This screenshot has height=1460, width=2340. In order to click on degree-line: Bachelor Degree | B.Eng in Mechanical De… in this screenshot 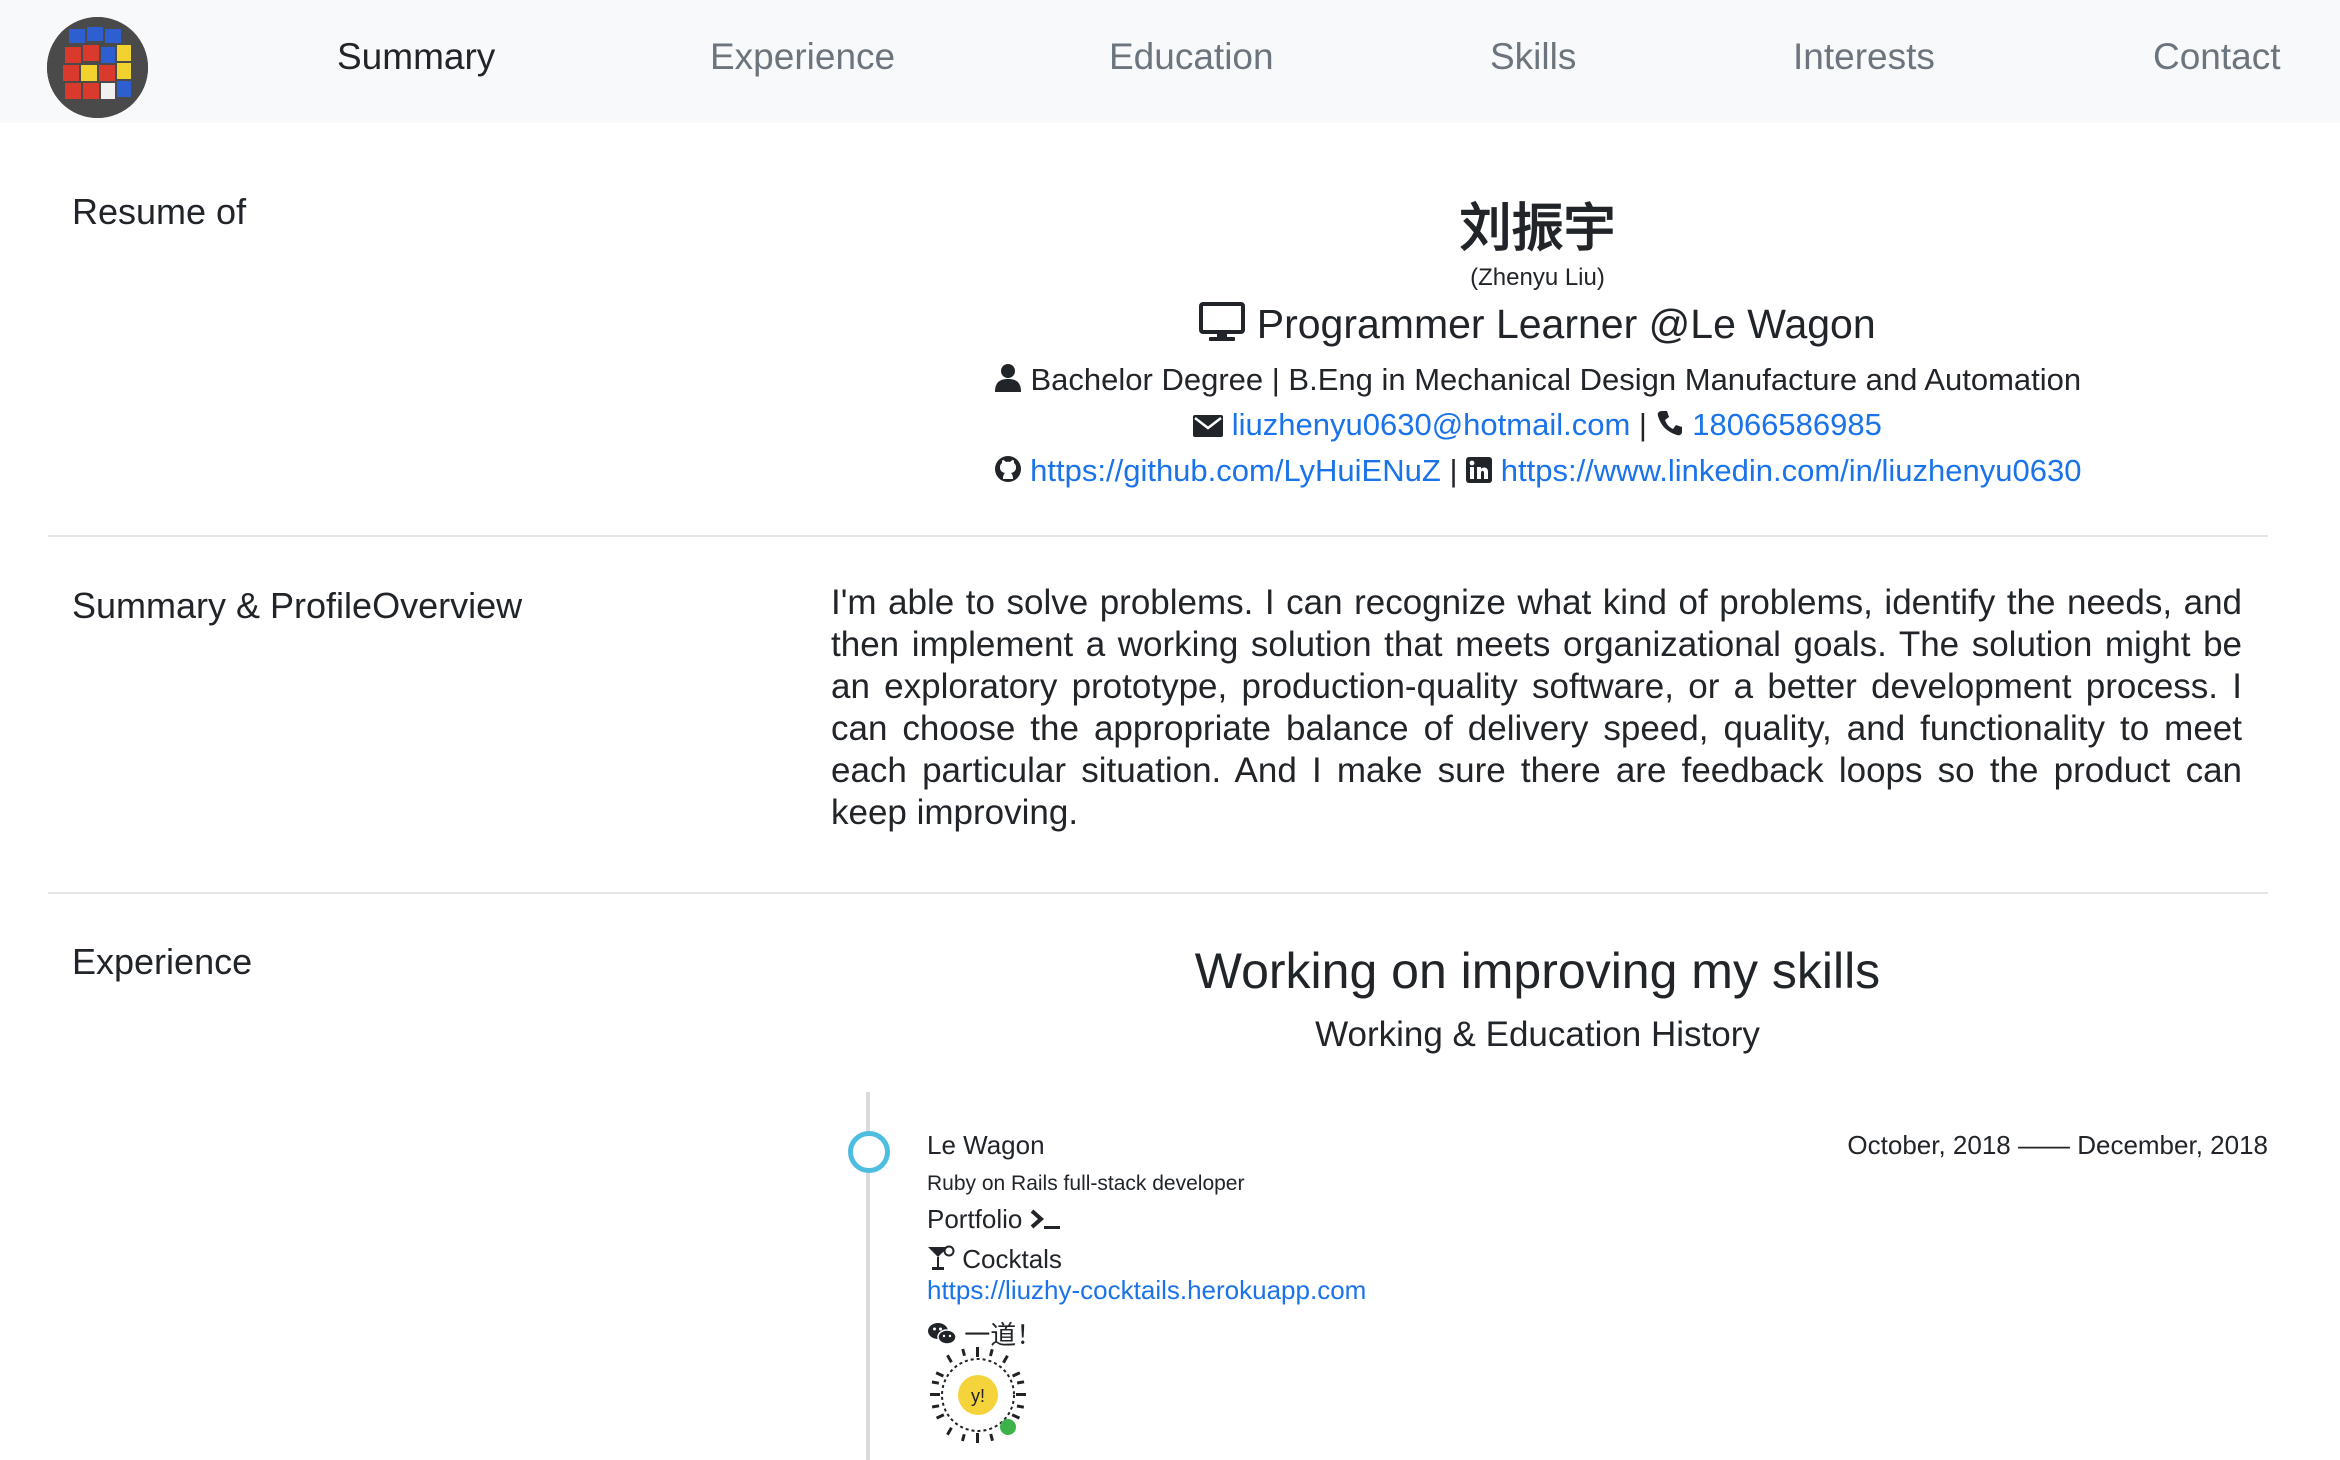, I will do `click(1537, 381)`.